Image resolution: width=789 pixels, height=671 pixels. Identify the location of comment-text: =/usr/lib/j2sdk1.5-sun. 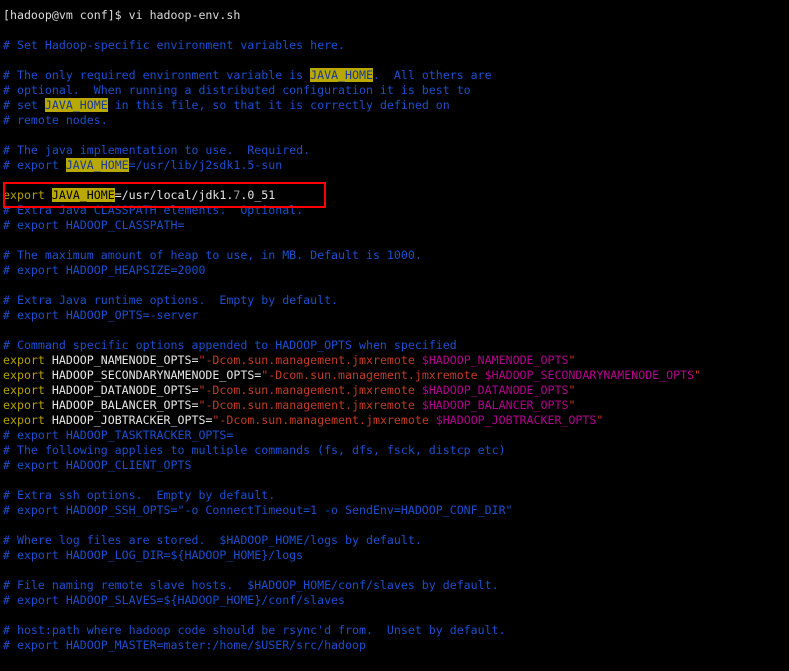
(205, 165).